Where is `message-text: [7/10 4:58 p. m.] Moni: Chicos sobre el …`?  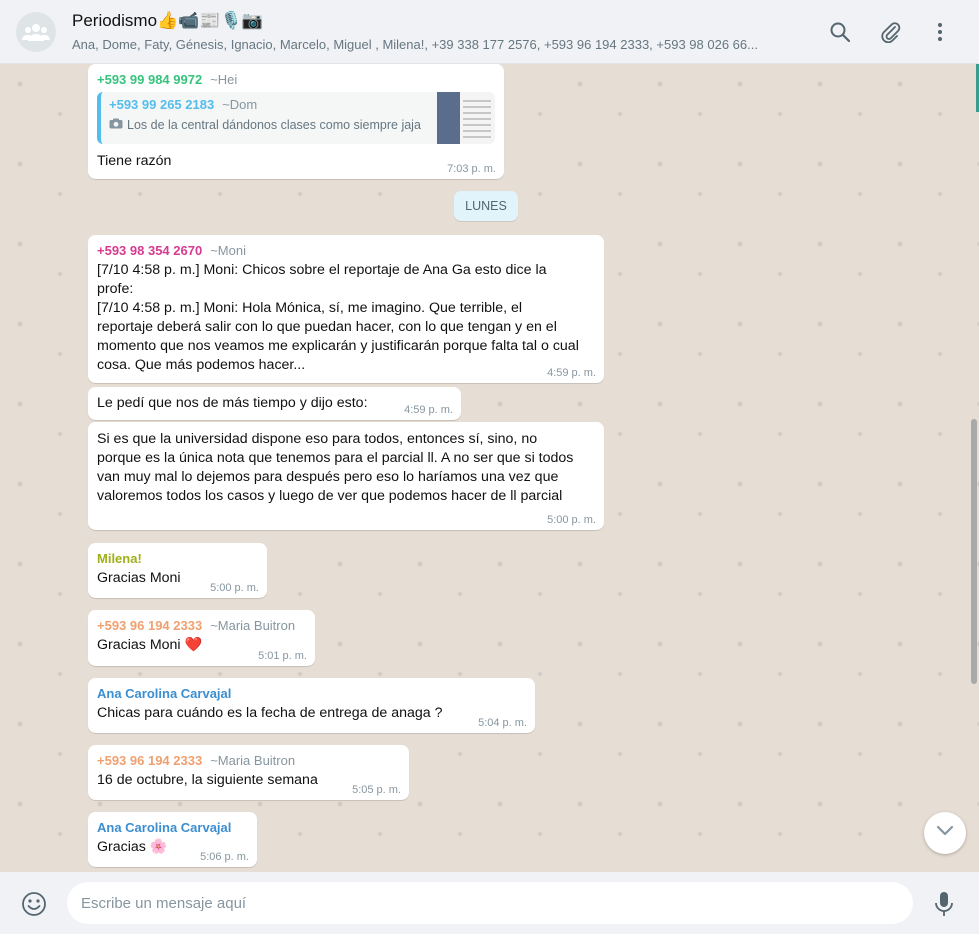 message-text: [7/10 4:58 p. m.] Moni: Chicos sobre el … is located at coordinates (338, 317).